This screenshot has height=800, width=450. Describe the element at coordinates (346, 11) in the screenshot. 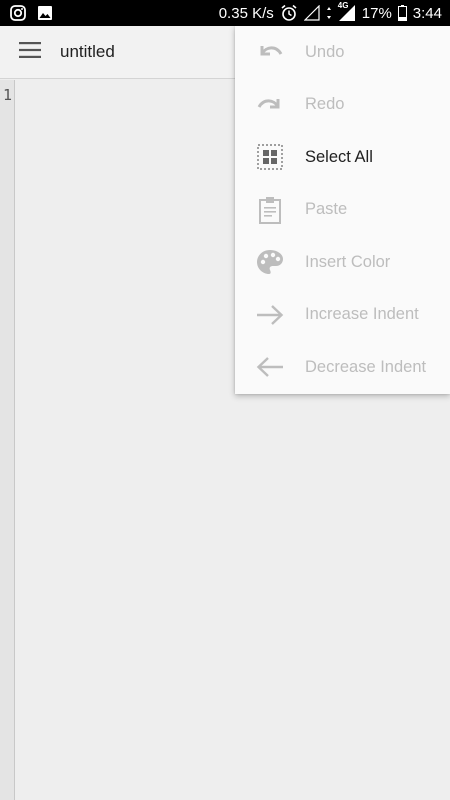

I see `signal-4g-icon: 4G` at that location.